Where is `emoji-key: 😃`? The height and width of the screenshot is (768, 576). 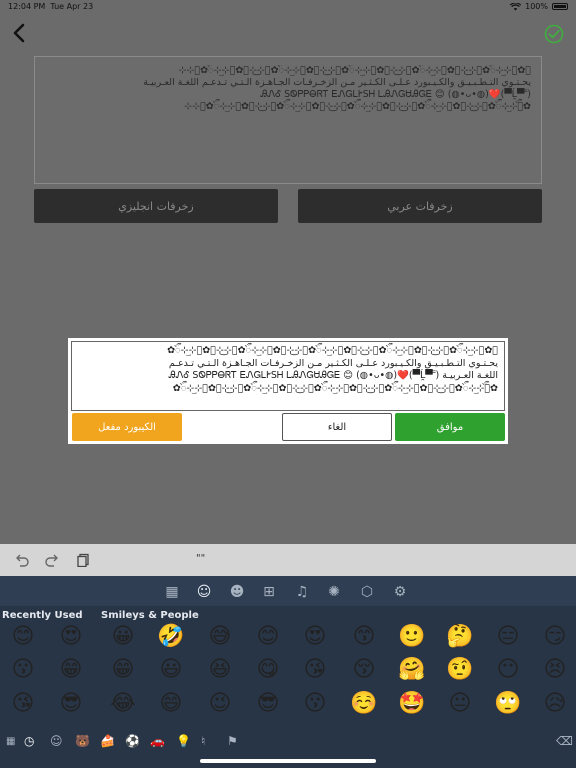
emoji-key: 😃 is located at coordinates (171, 670).